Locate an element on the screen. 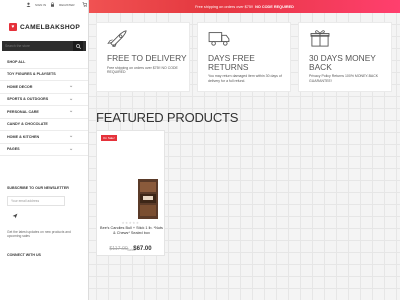 The width and height of the screenshot is (400, 300). user-icon is located at coordinates (28, 4).